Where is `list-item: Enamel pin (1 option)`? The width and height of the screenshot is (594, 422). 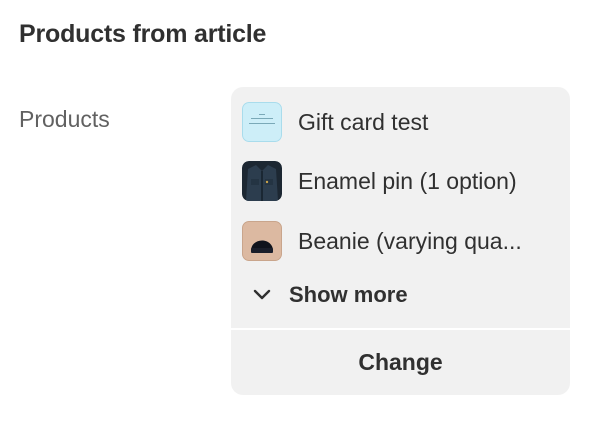 list-item: Enamel pin (1 option) is located at coordinates (402, 181).